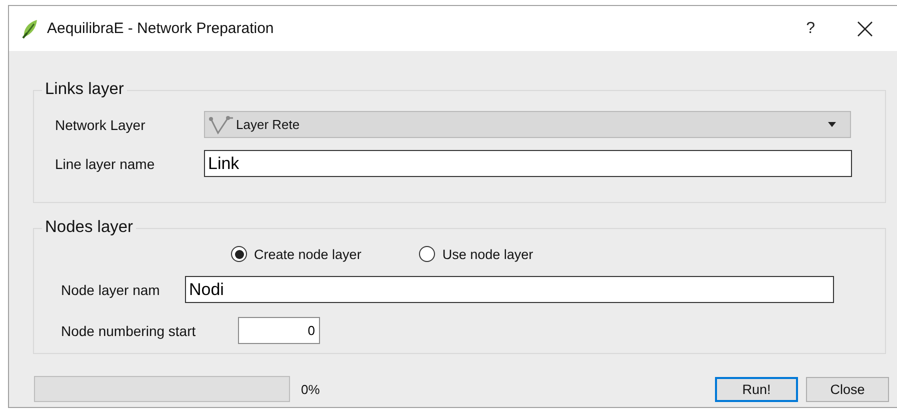 The image size is (897, 410). What do you see at coordinates (221, 124) in the screenshot?
I see `line-layer-icon` at bounding box center [221, 124].